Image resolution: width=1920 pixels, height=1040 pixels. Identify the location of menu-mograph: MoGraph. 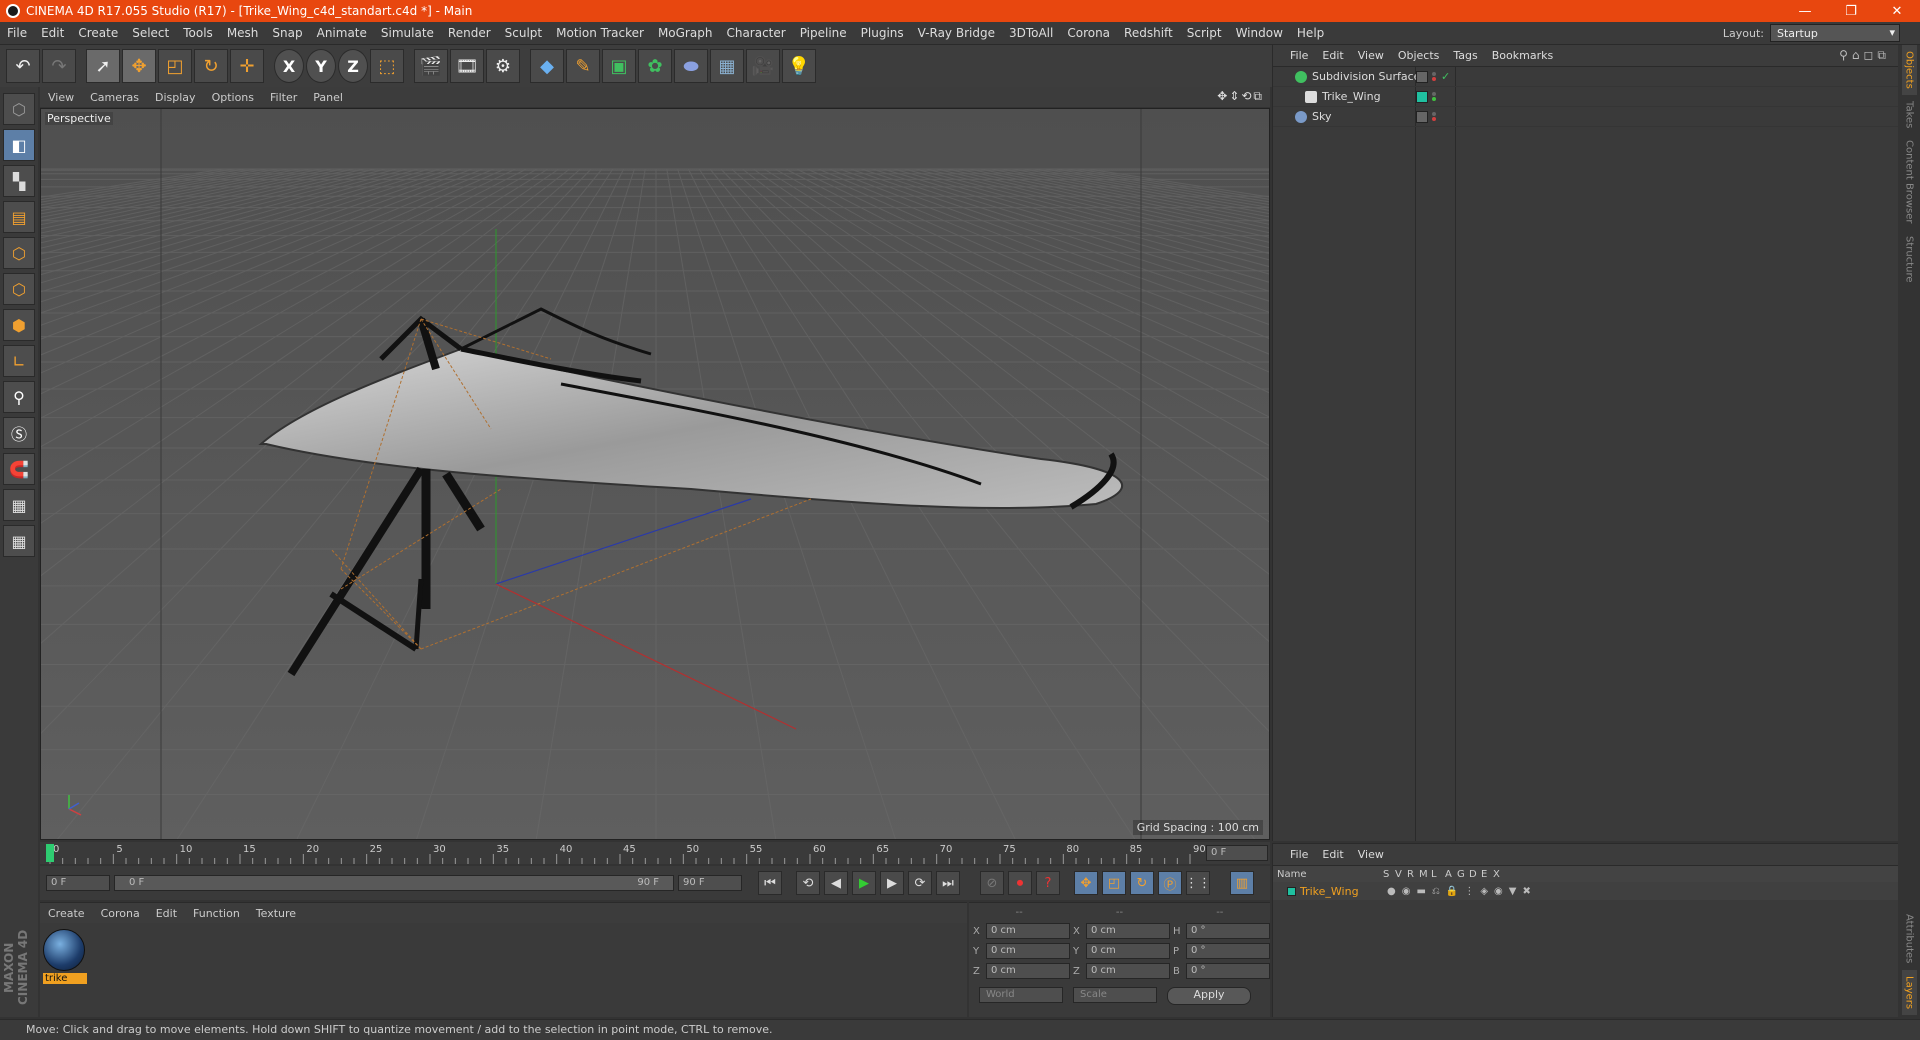
(685, 33).